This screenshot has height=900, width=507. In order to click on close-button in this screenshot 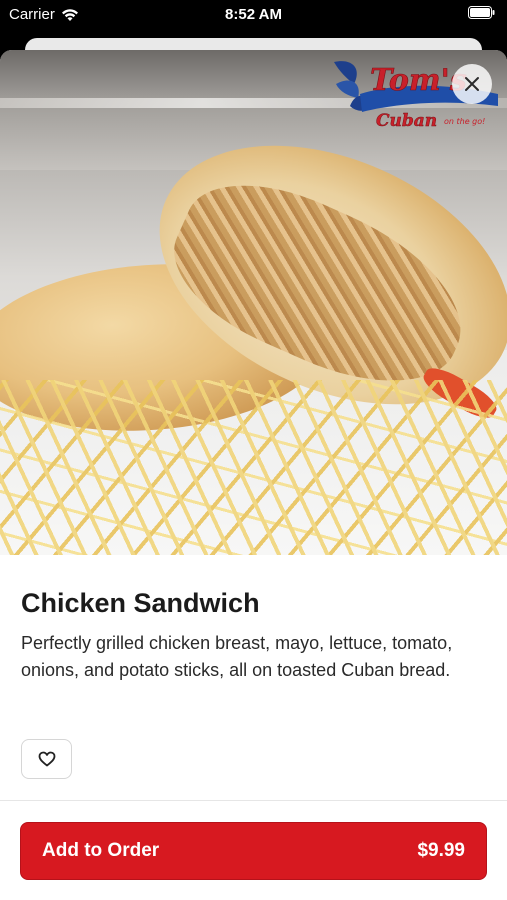, I will do `click(472, 84)`.